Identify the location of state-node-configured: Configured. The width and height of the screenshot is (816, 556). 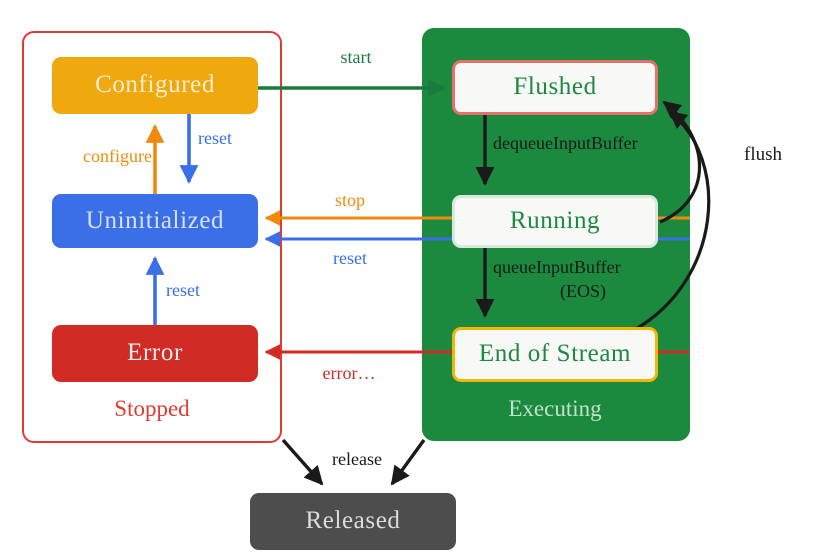
(155, 85).